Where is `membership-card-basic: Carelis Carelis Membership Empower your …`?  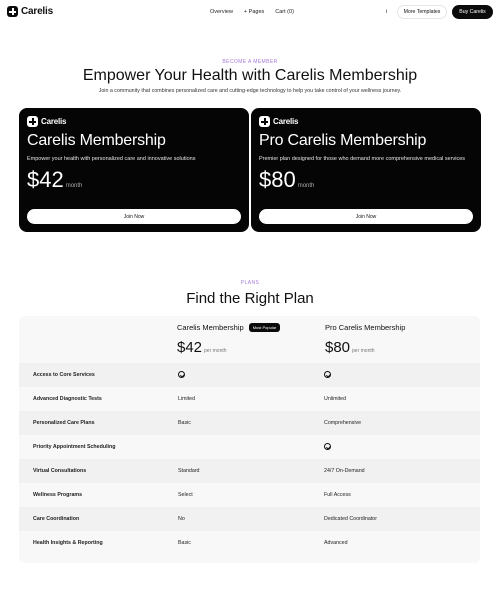 membership-card-basic: Carelis Carelis Membership Empower your … is located at coordinates (134, 170).